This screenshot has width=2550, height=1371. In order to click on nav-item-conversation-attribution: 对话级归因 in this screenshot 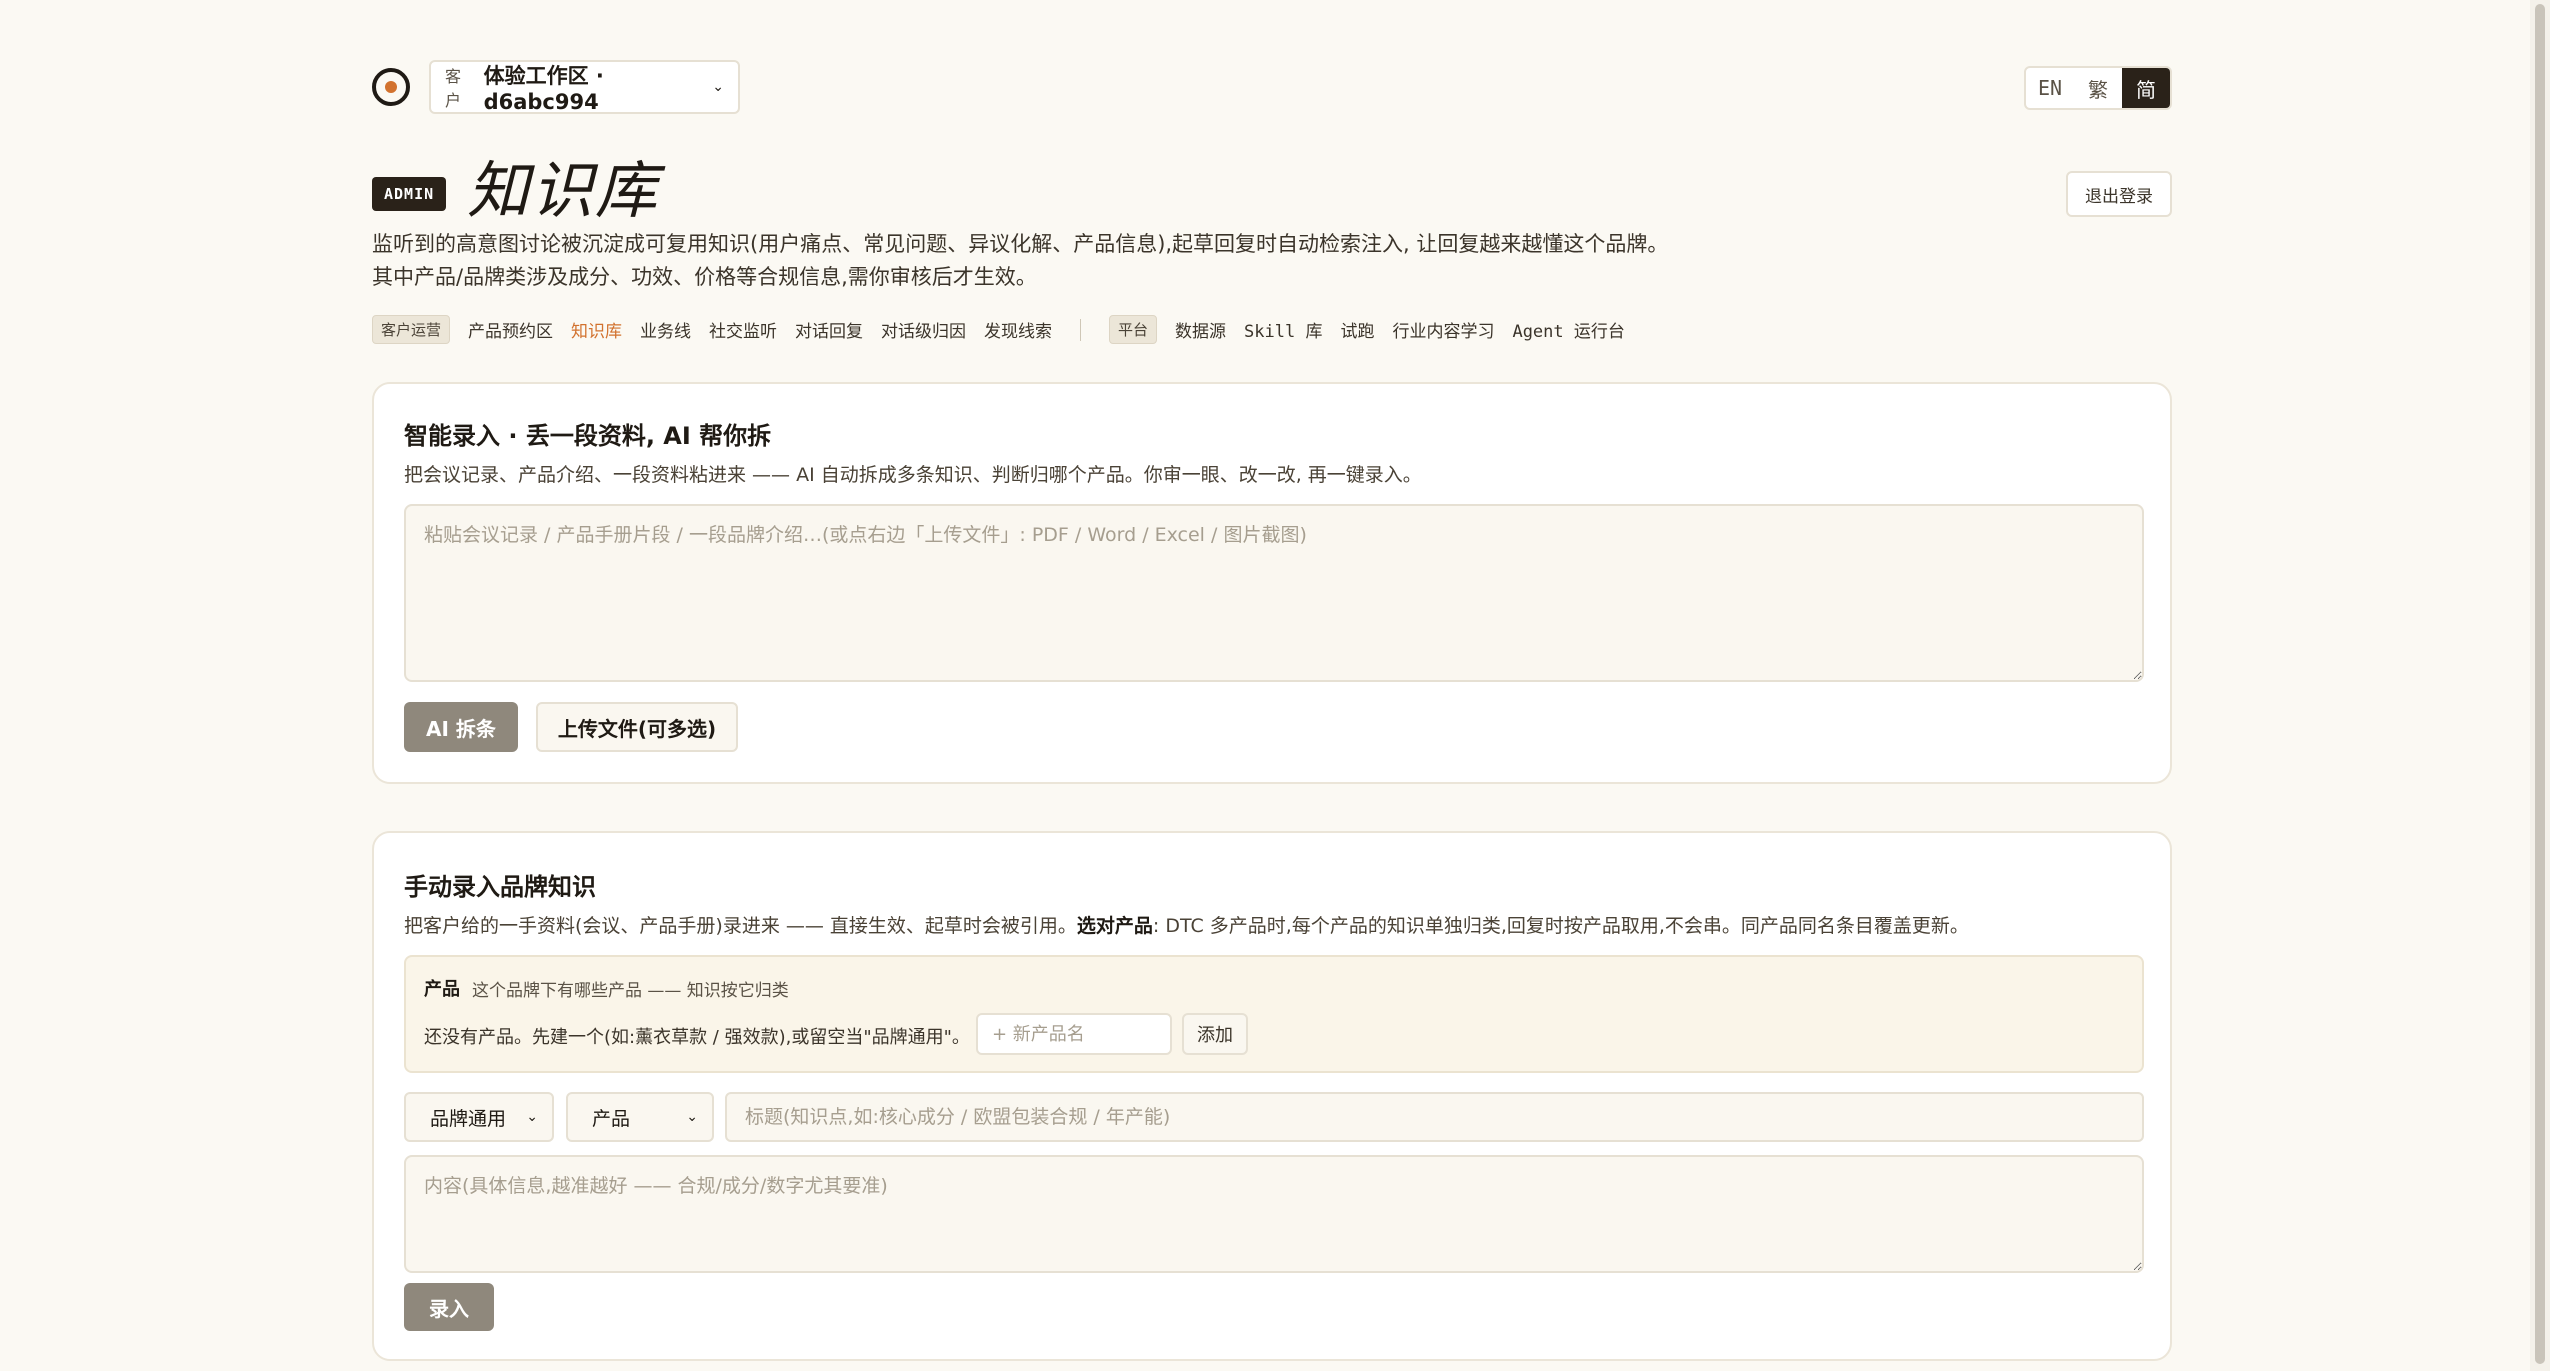, I will do `click(923, 329)`.